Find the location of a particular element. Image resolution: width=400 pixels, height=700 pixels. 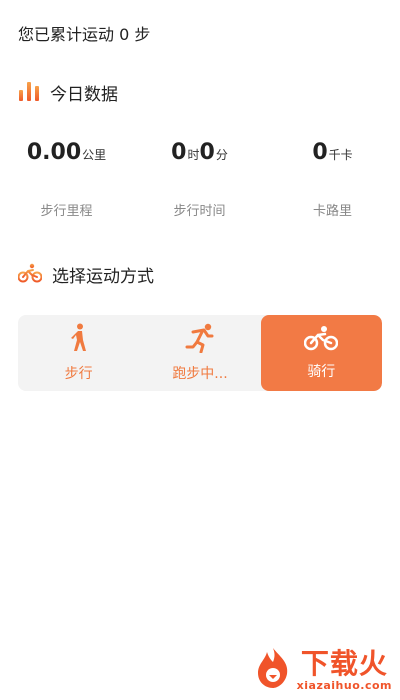

watermark-cn: 下载火 is located at coordinates (344, 663).